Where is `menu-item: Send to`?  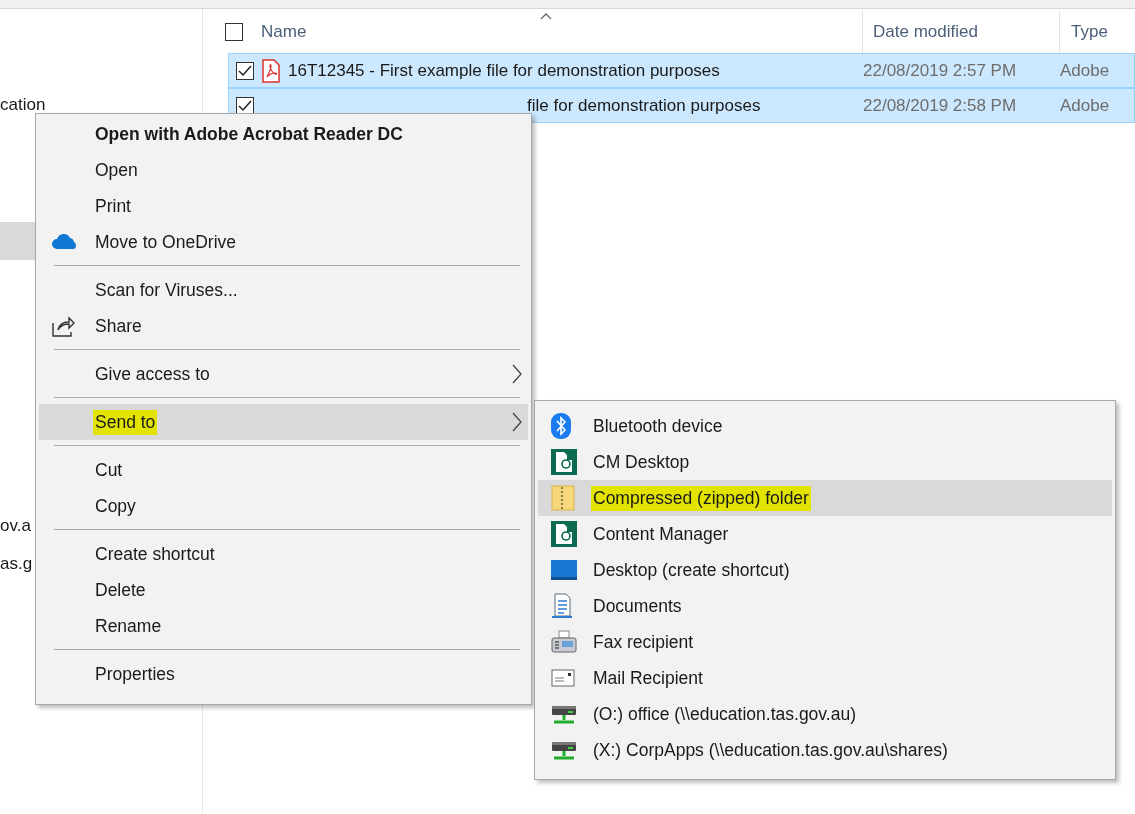 menu-item: Send to is located at coordinates (283, 422).